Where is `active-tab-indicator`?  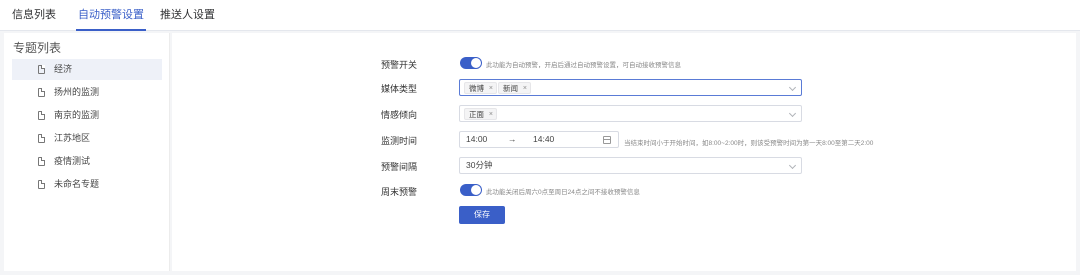 active-tab-indicator is located at coordinates (111, 30).